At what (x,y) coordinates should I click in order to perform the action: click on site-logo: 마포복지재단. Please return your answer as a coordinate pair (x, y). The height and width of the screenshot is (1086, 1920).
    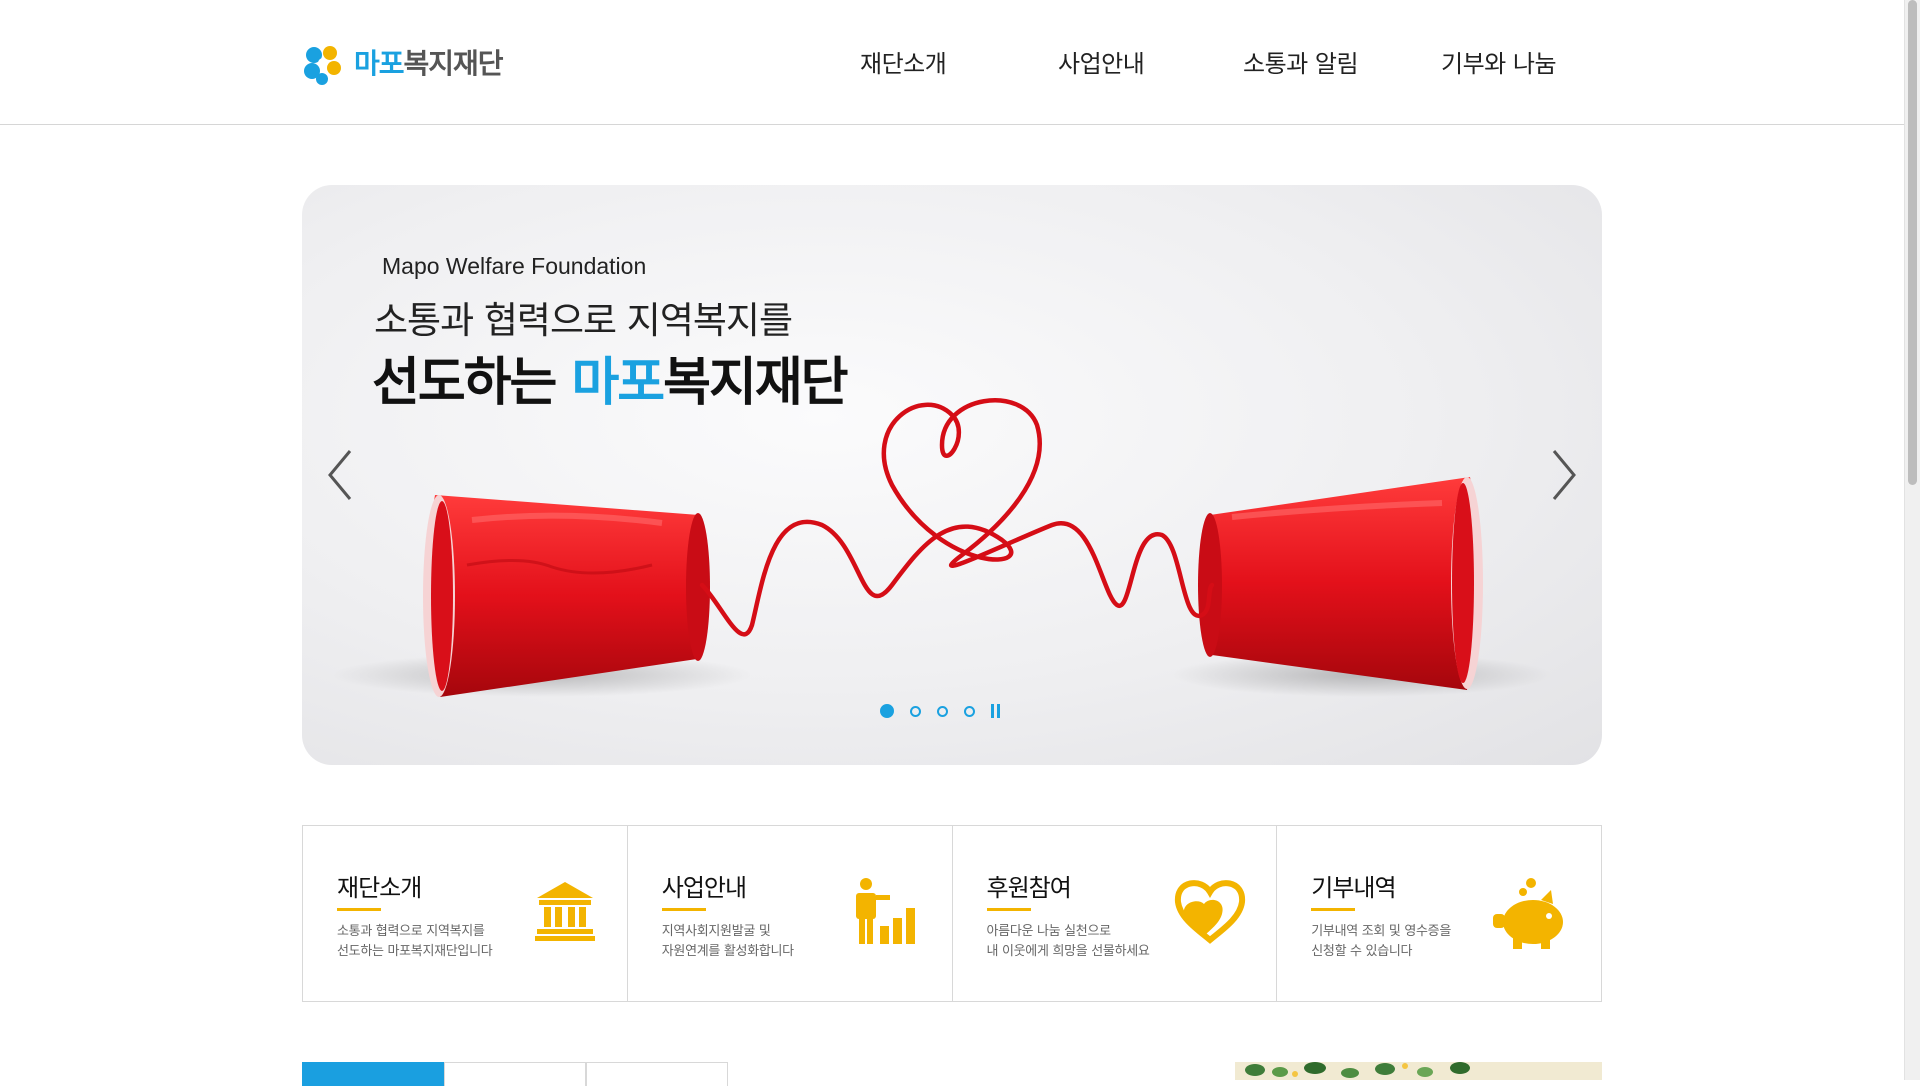
    Looking at the image, I should click on (402, 64).